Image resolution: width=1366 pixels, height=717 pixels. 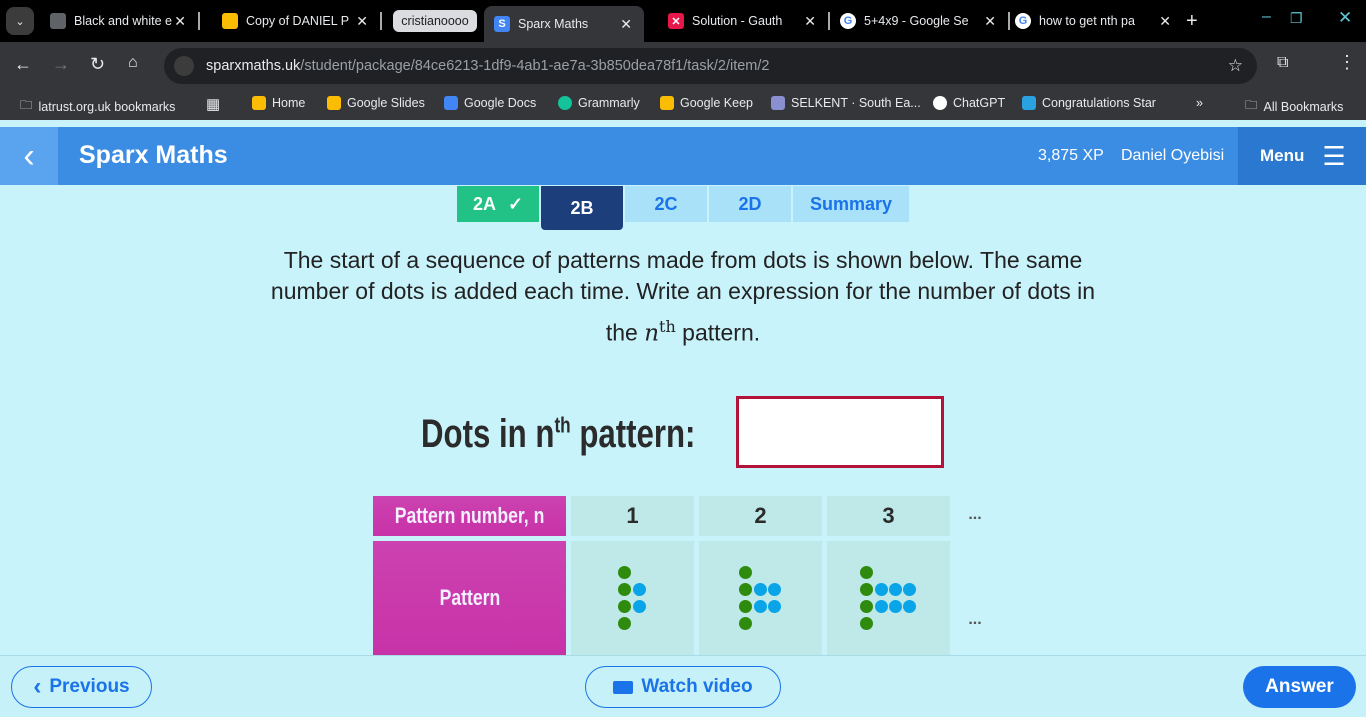 What do you see at coordinates (89, 686) in the screenshot?
I see `previous-label: Previous` at bounding box center [89, 686].